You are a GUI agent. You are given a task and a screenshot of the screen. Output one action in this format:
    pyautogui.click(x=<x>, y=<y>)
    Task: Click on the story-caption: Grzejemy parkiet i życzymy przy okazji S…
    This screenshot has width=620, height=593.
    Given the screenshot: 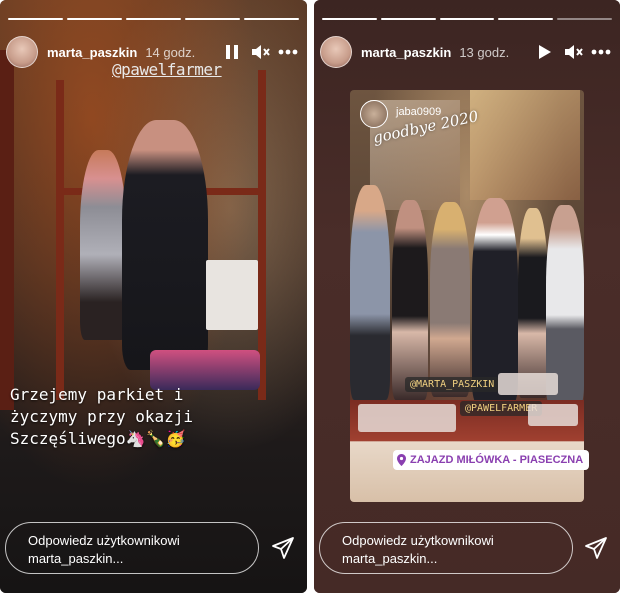 What is the action you would take?
    pyautogui.click(x=156, y=417)
    